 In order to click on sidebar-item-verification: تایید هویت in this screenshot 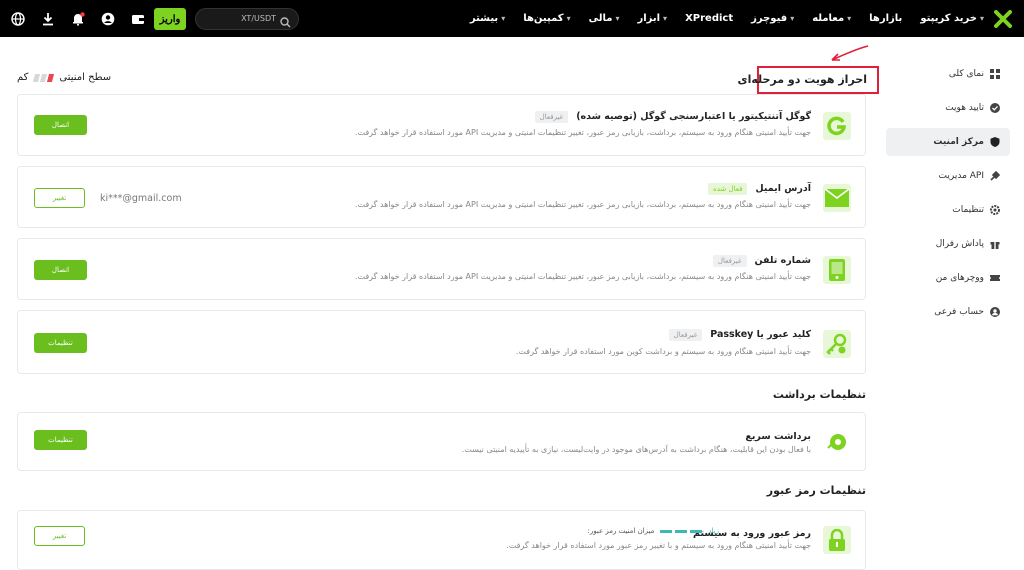, I will do `click(948, 108)`.